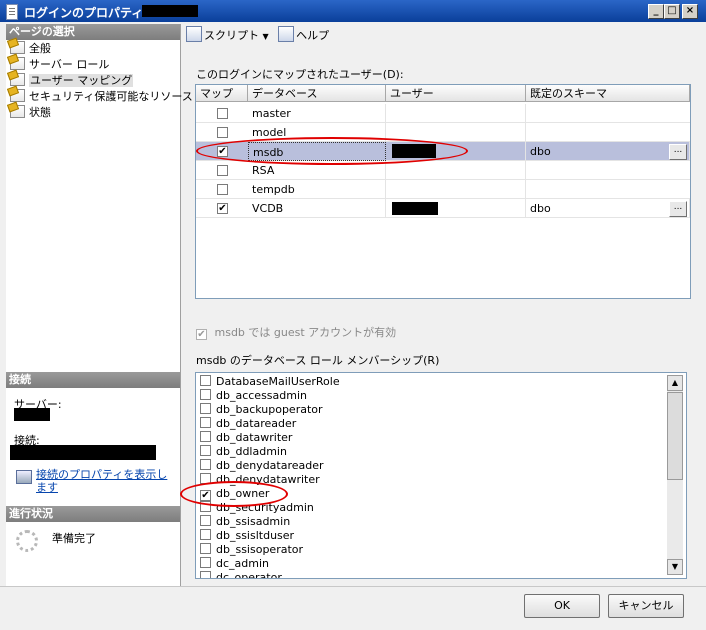 The image size is (706, 630). I want to click on close-button: ×, so click(690, 11).